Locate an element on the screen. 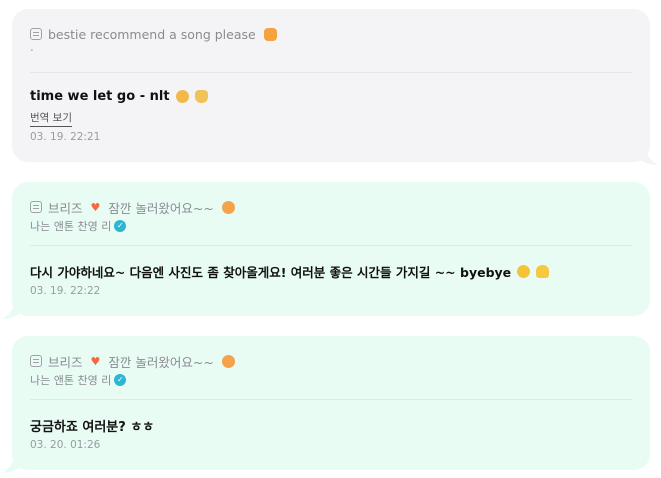 The image size is (661, 478). quoted-text: bestie recommend a song please is located at coordinates (152, 34).